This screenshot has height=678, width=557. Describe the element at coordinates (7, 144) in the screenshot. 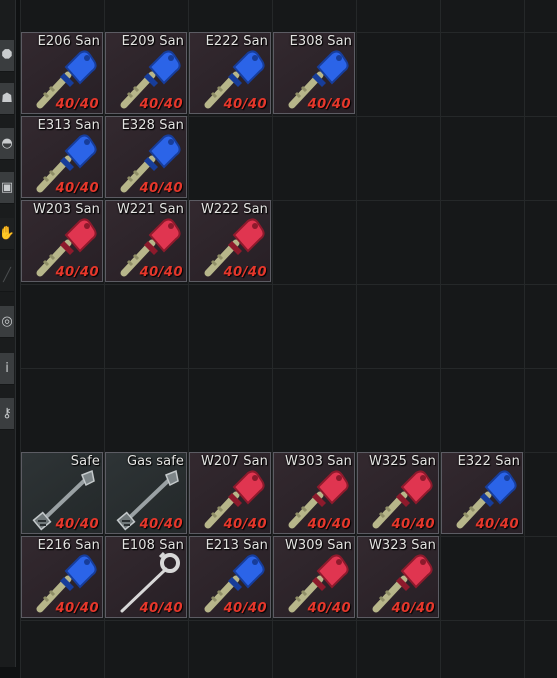

I see `helmet-icon: ◓` at that location.